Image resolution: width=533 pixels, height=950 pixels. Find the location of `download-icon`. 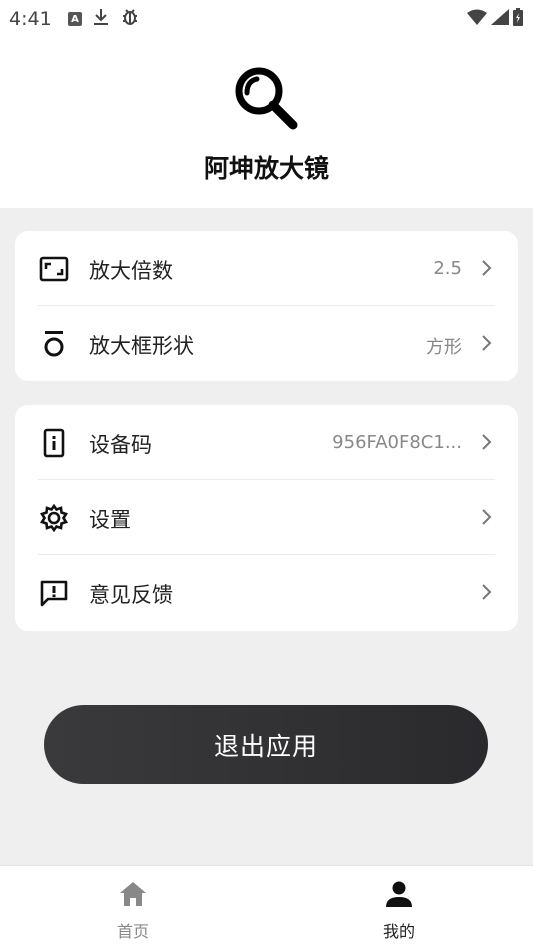

download-icon is located at coordinates (101, 19).